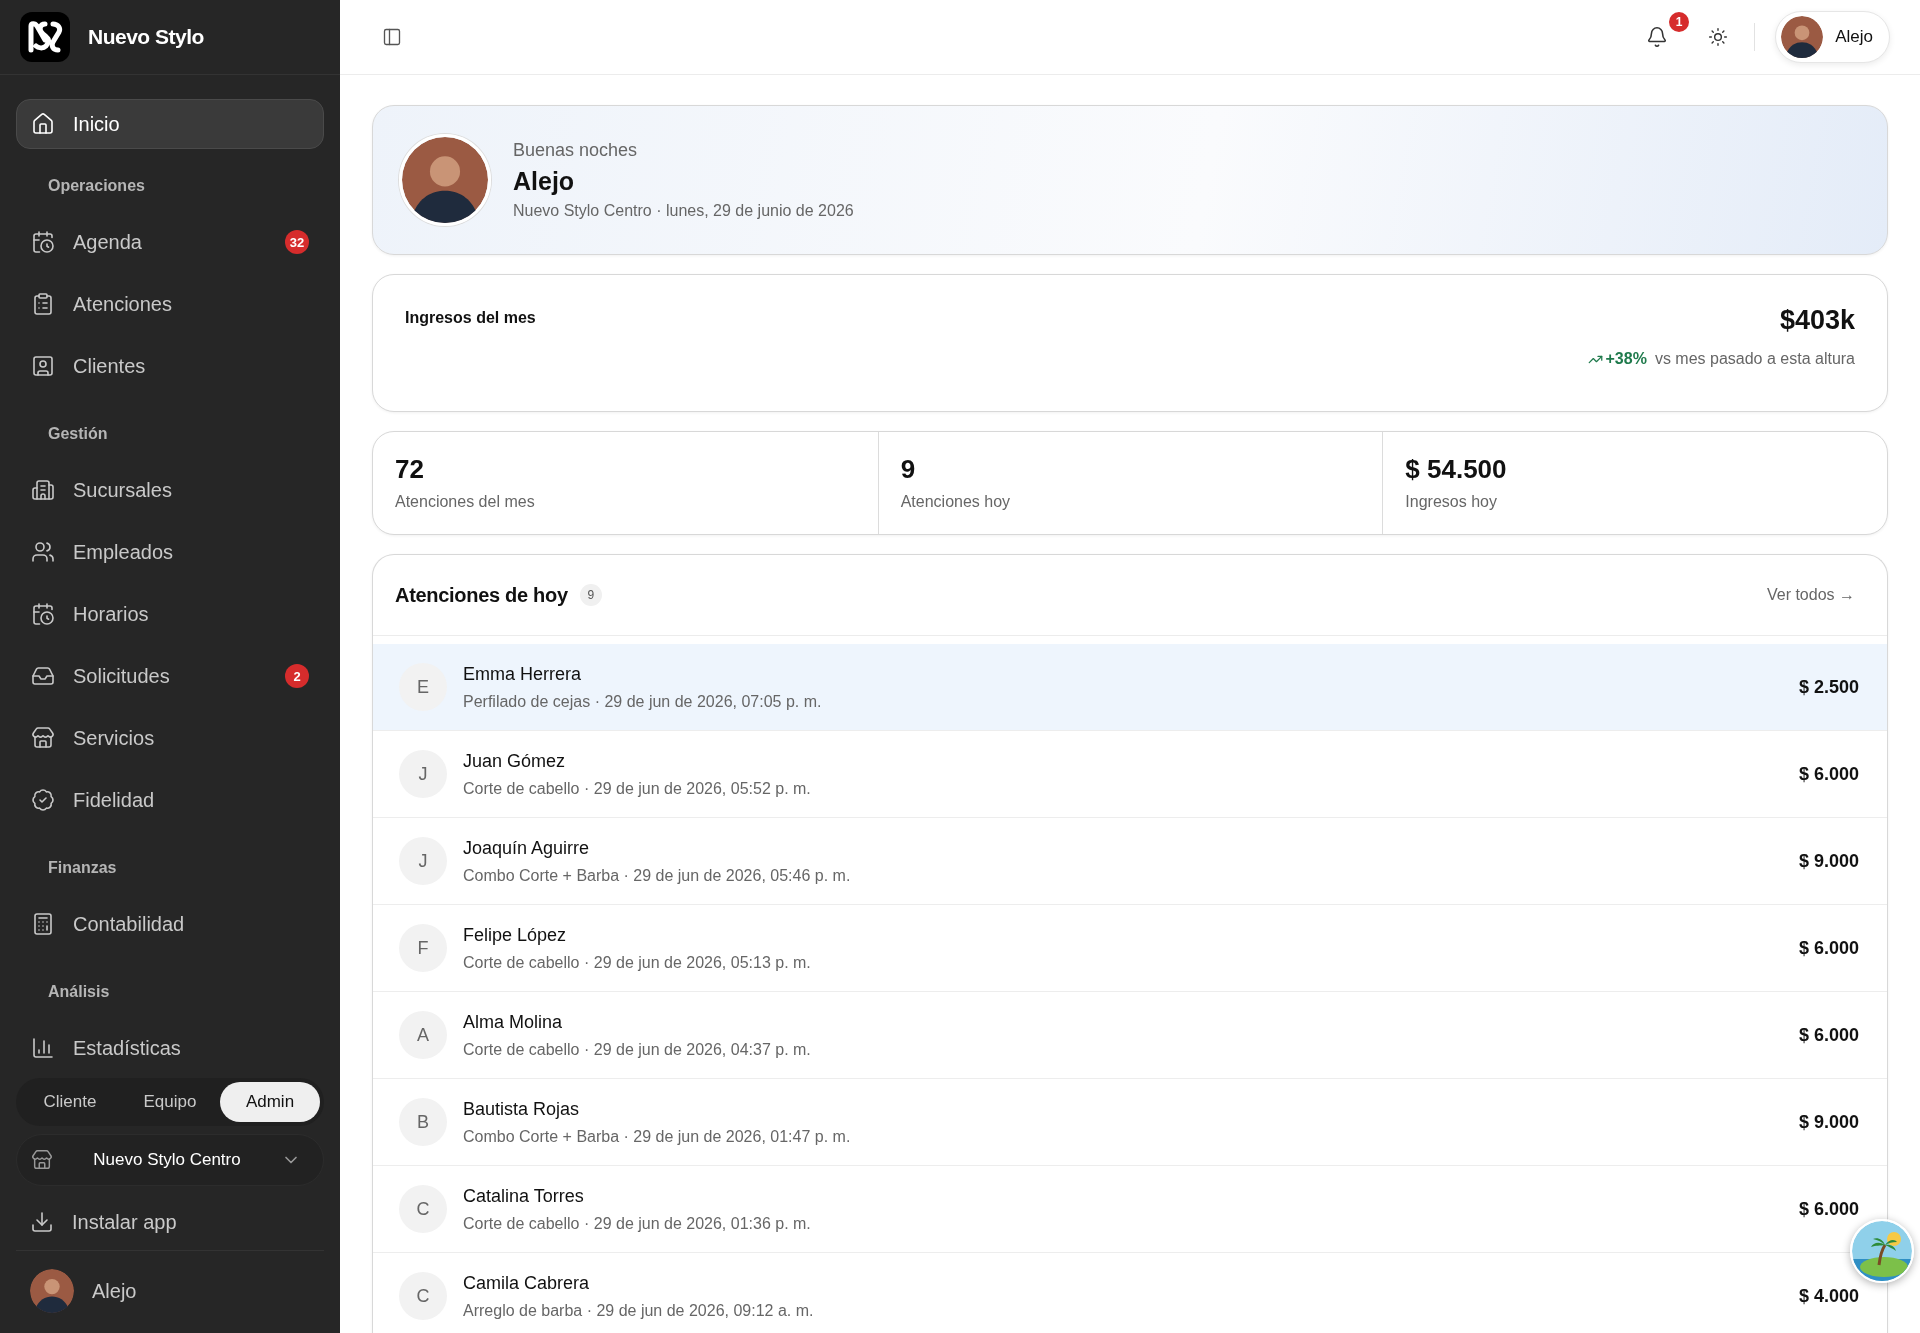 Image resolution: width=1920 pixels, height=1333 pixels. What do you see at coordinates (170, 1045) in the screenshot?
I see `sidebar-item: Estadísticas` at bounding box center [170, 1045].